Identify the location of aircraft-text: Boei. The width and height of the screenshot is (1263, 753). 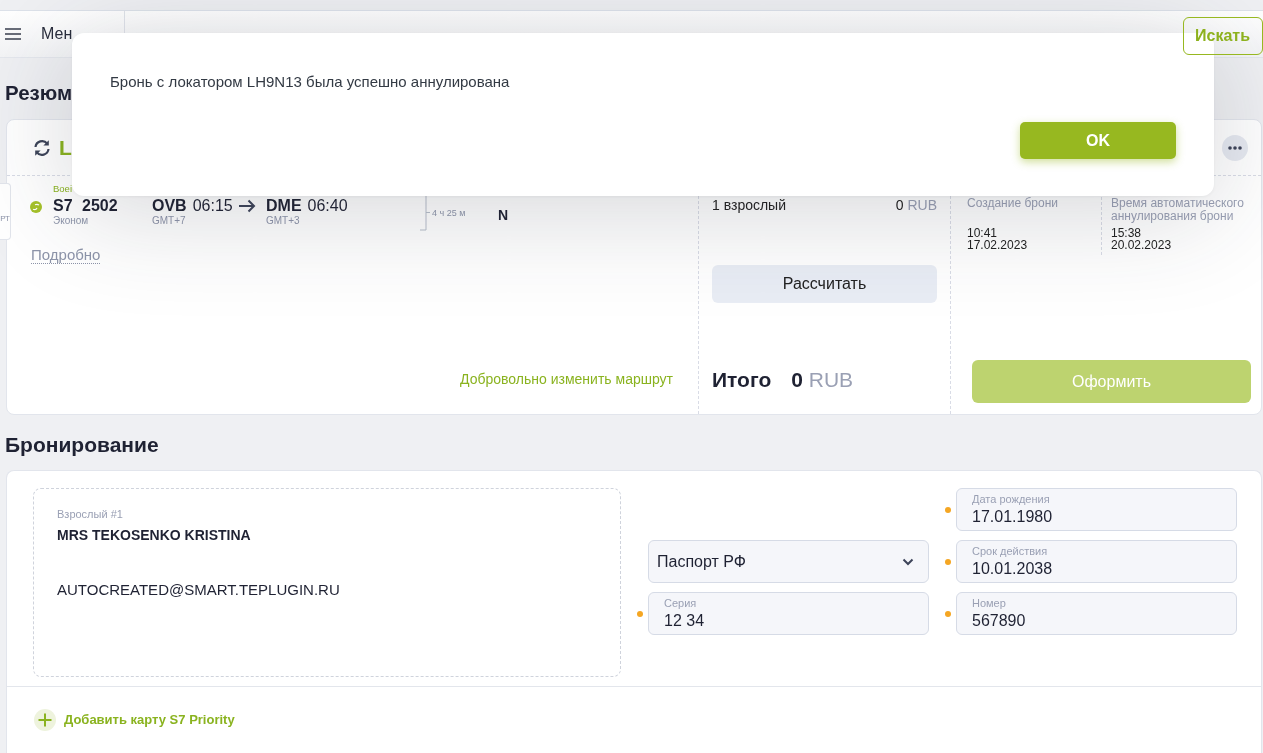
(63, 188).